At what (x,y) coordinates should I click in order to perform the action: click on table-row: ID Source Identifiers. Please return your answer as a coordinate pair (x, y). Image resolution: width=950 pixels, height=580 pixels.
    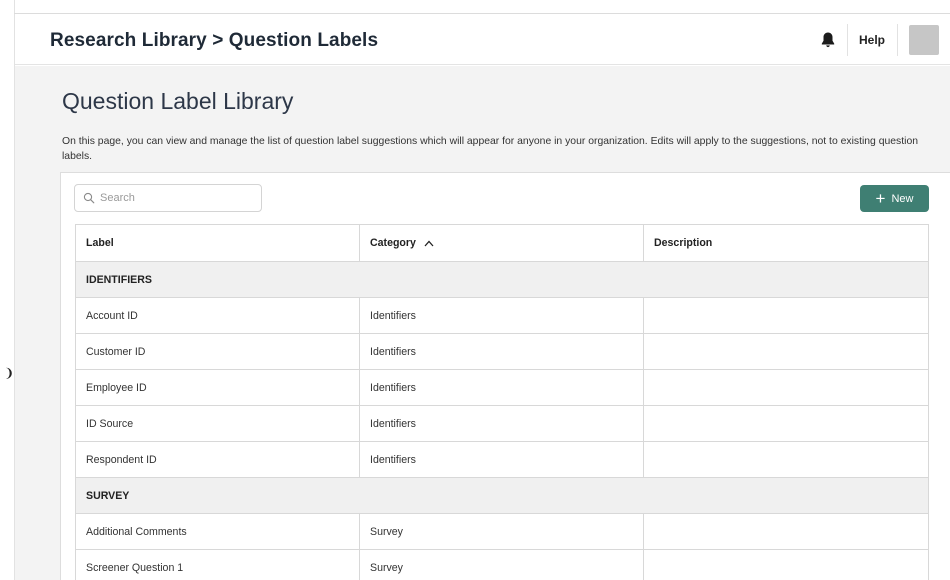
    Looking at the image, I should click on (502, 423).